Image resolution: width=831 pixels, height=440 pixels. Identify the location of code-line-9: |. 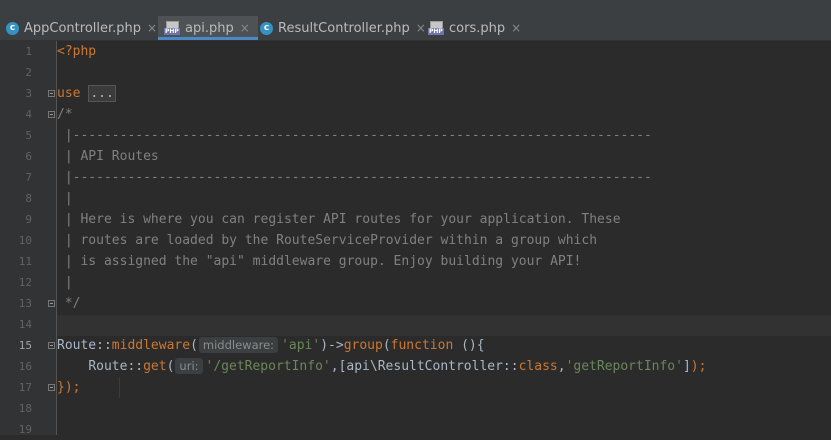
(65, 198).